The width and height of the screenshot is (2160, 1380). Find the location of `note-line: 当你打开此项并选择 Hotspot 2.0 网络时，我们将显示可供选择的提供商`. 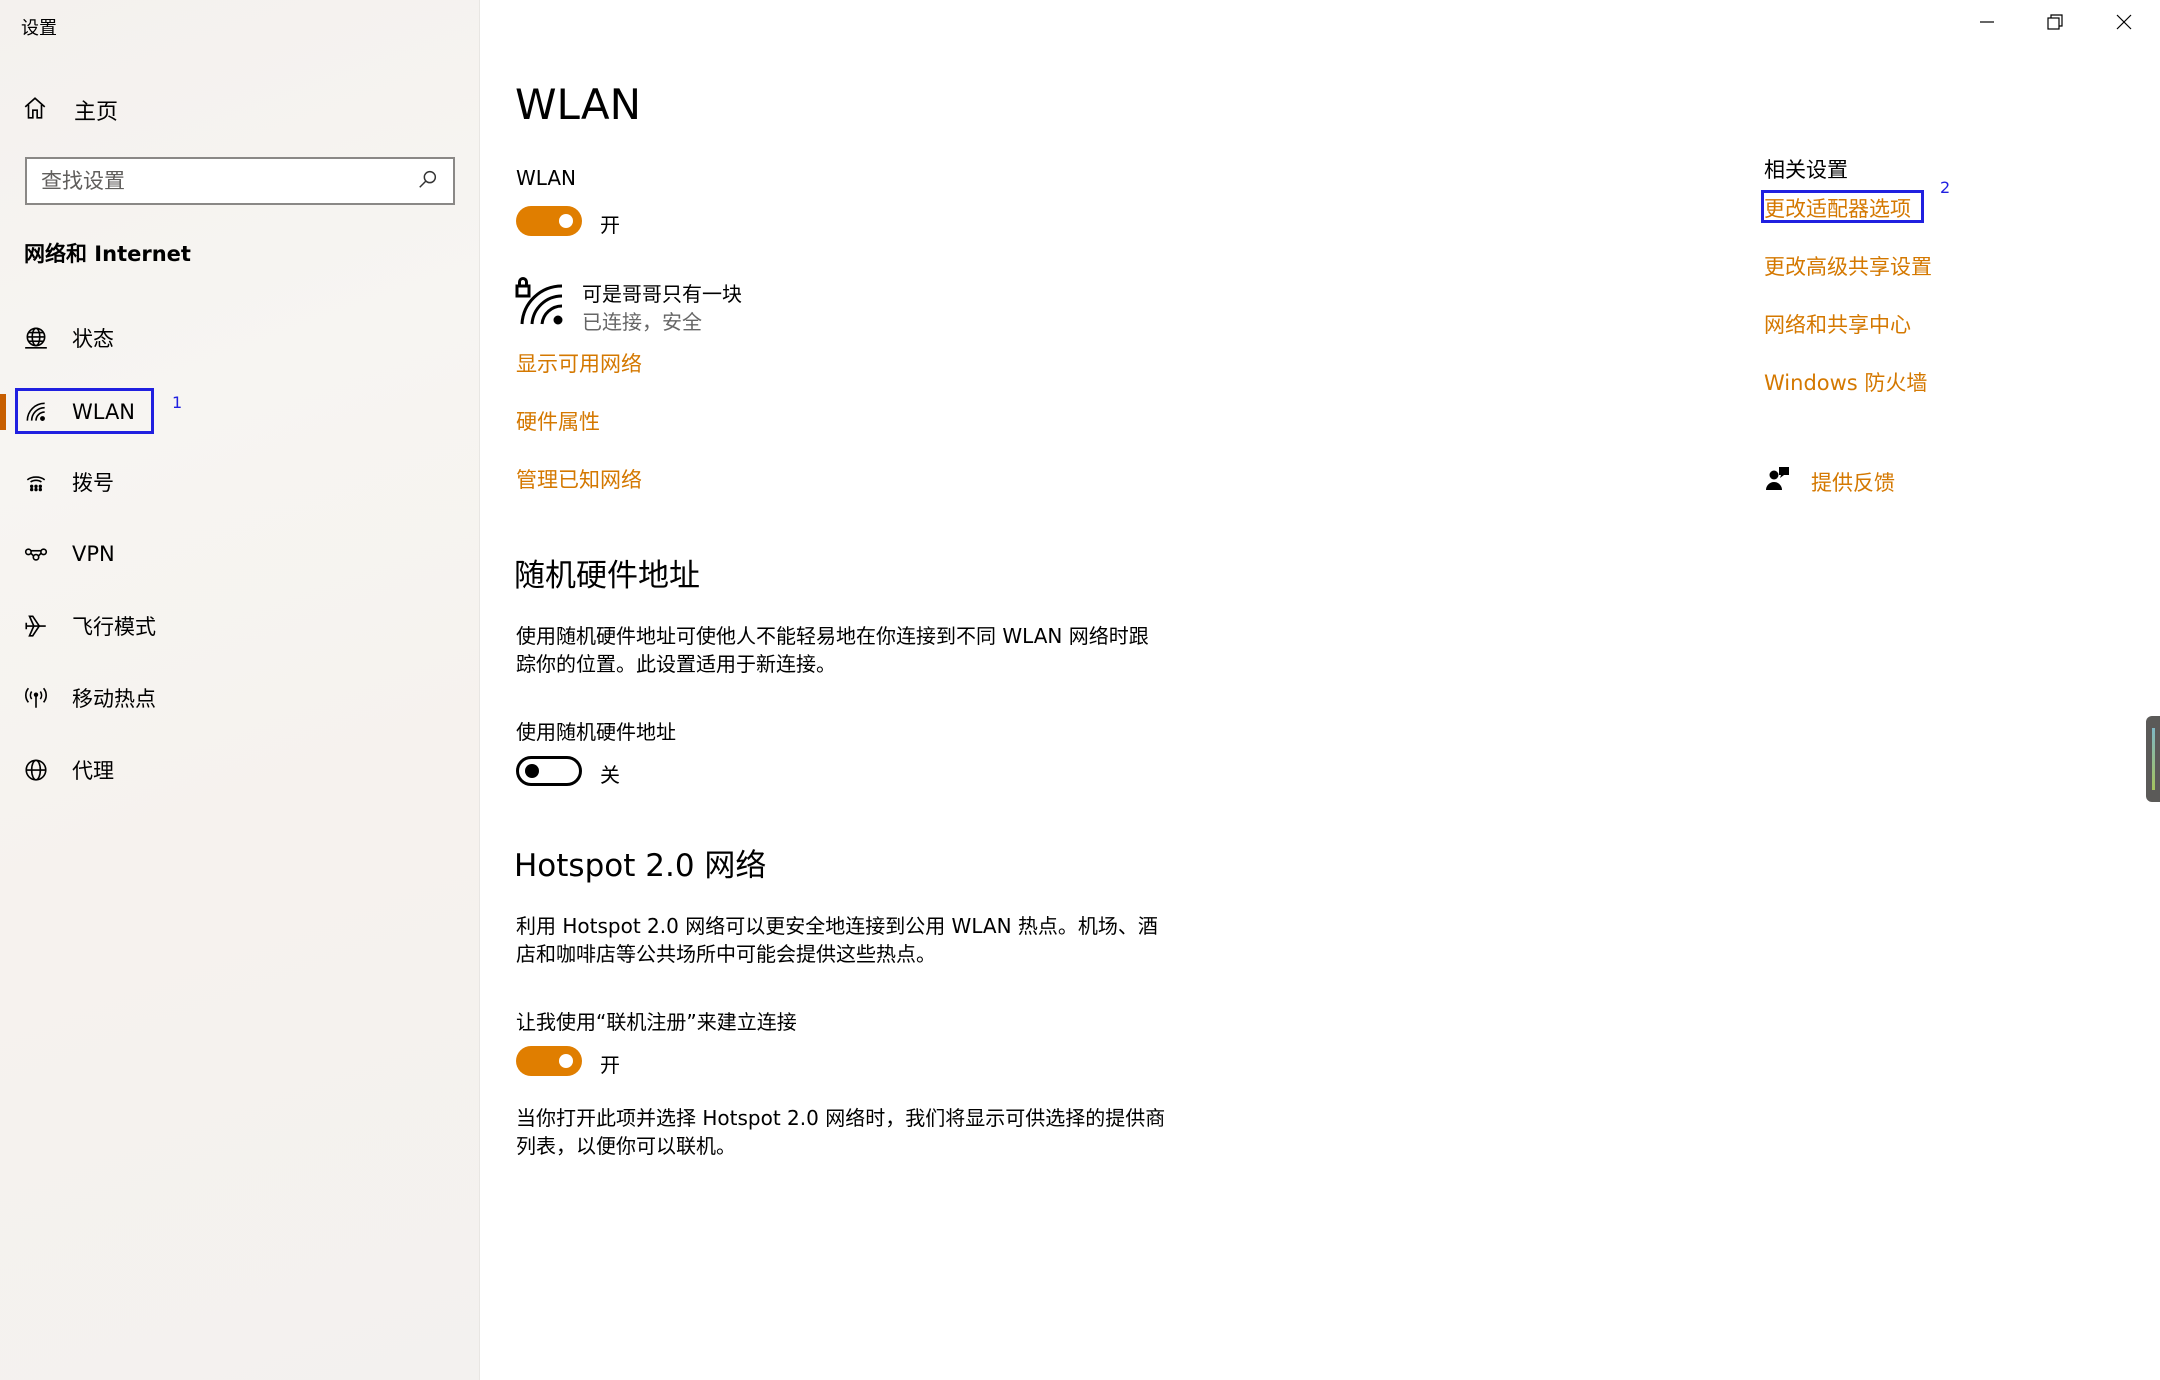

note-line: 当你打开此项并选择 Hotspot 2.0 网络时，我们将显示可供选择的提供商 is located at coordinates (841, 1118).